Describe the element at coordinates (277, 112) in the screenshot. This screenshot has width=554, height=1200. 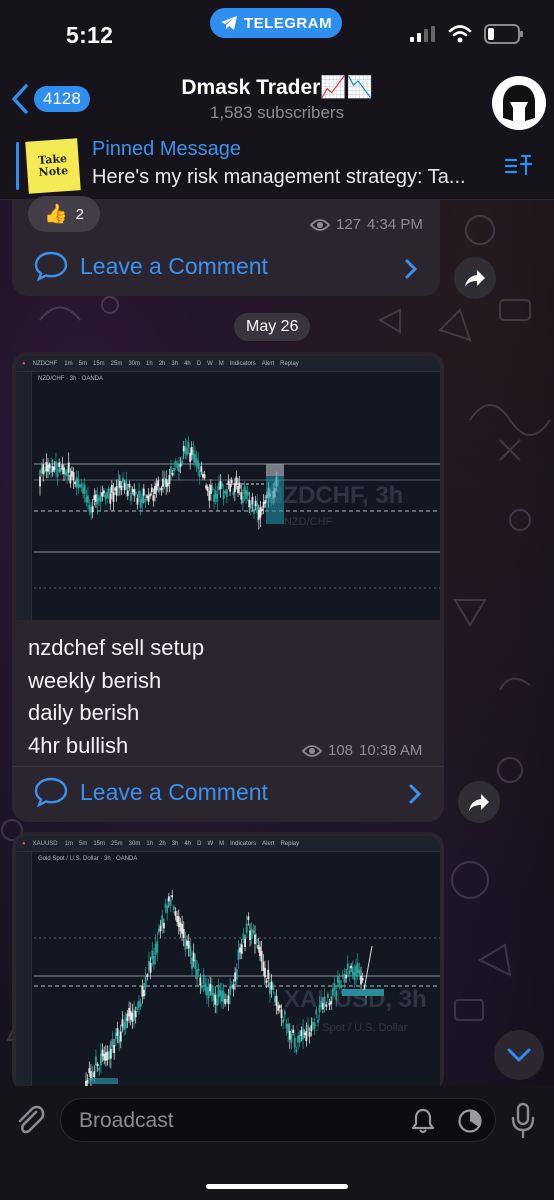
I see `subscriber-count: 1,583 subscribers` at that location.